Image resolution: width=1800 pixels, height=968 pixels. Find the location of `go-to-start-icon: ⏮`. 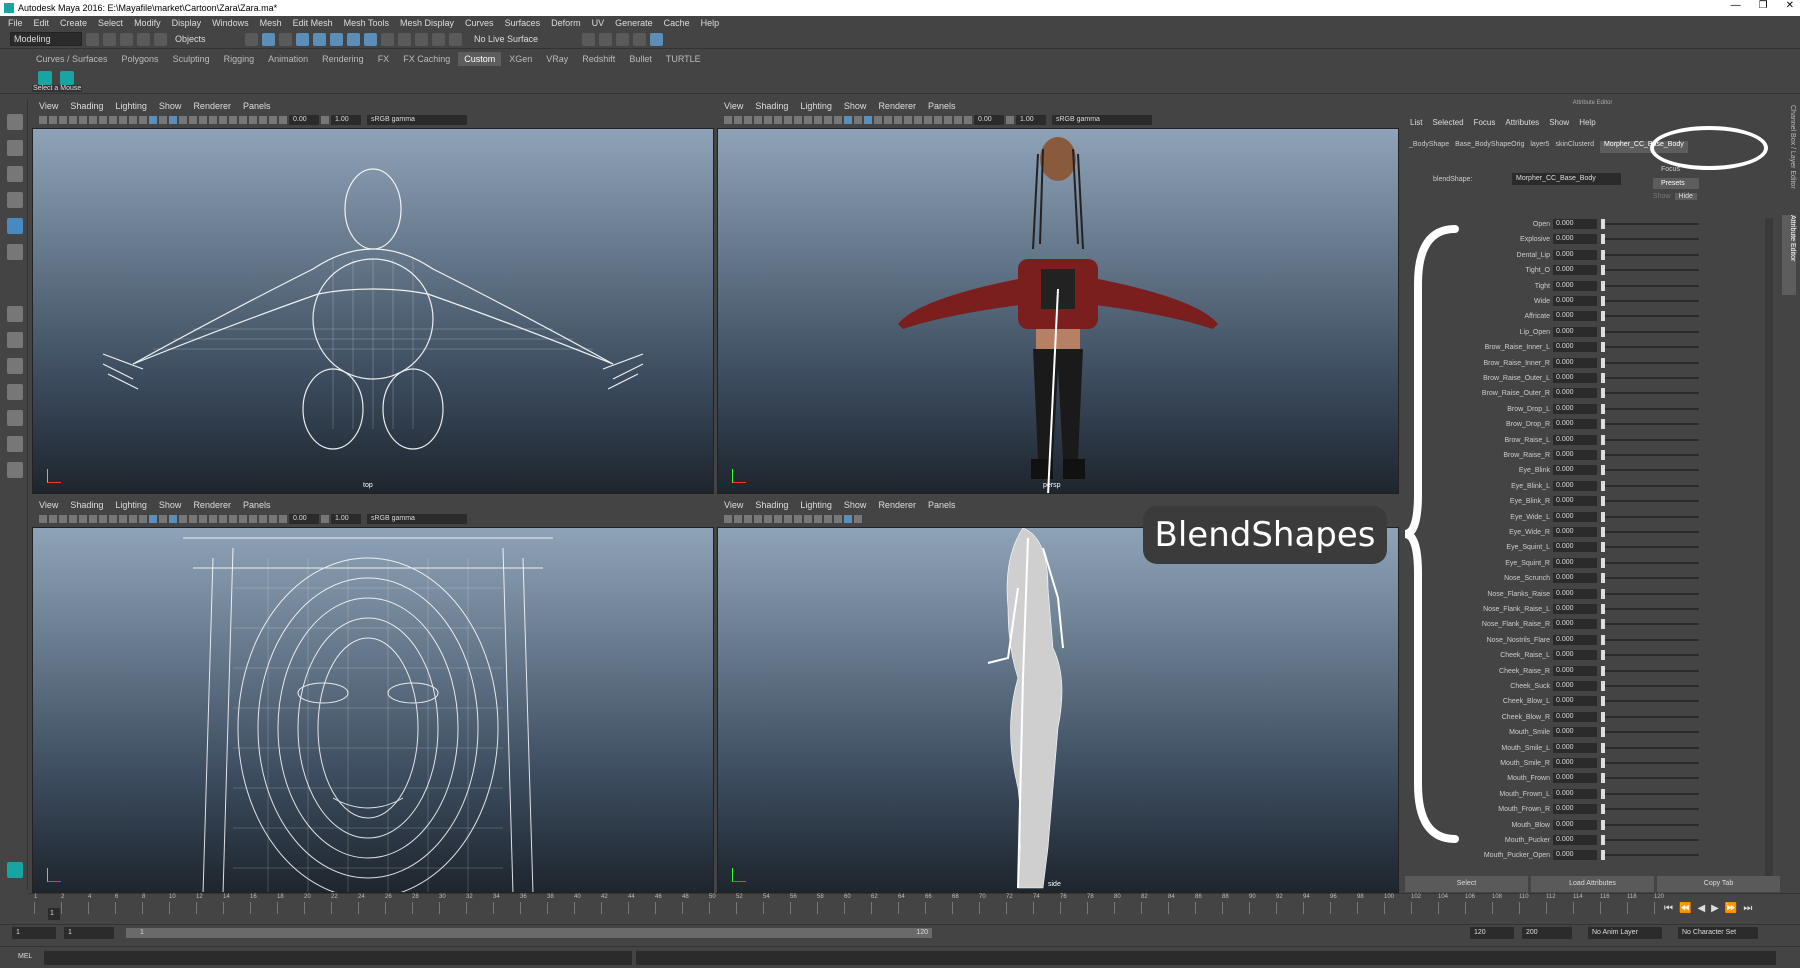

go-to-start-icon: ⏮ is located at coordinates (1668, 908).